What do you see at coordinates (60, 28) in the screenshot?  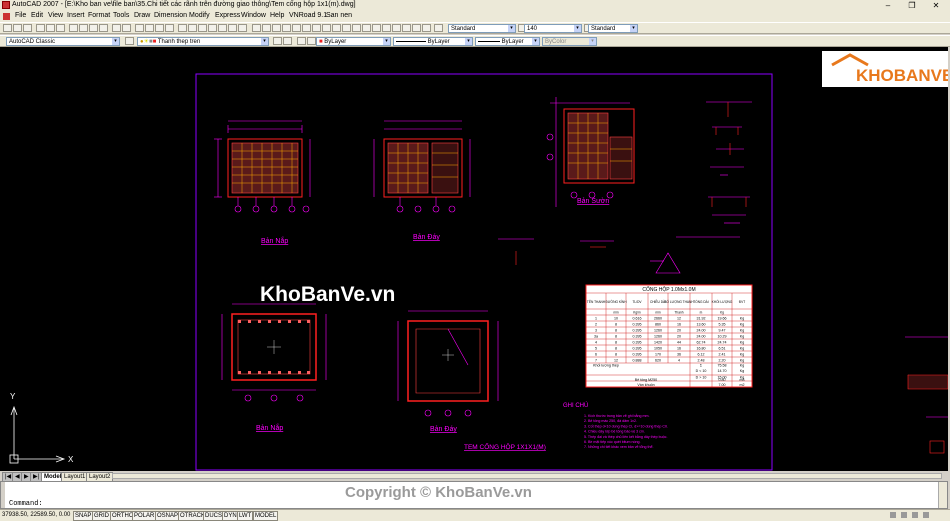 I see `publish-icon` at bounding box center [60, 28].